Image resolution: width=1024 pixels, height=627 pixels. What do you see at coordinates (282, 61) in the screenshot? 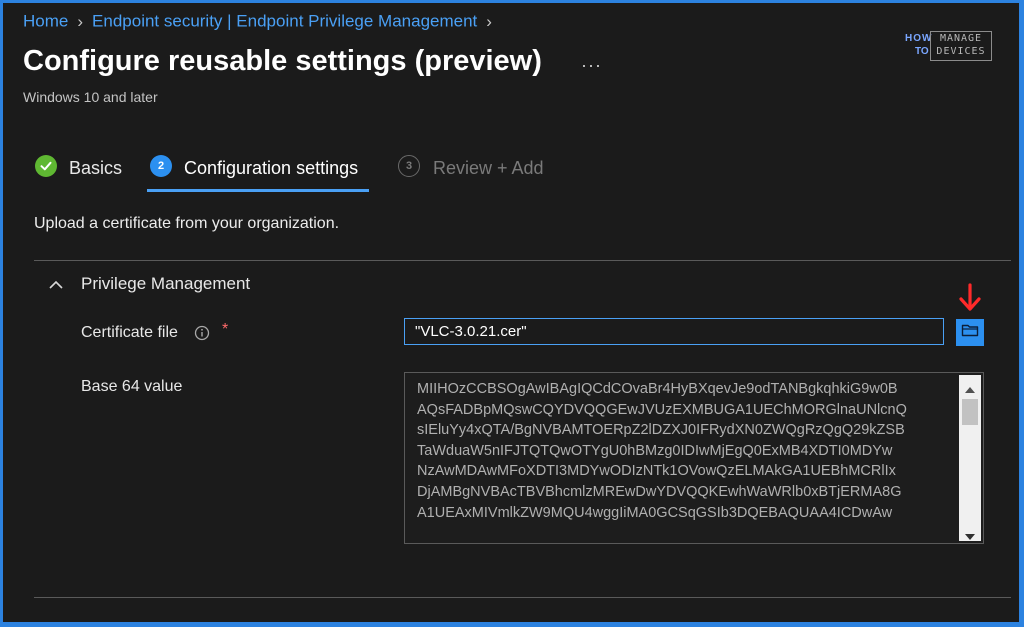
I see `page-title: Configure reusable settings (preview)` at bounding box center [282, 61].